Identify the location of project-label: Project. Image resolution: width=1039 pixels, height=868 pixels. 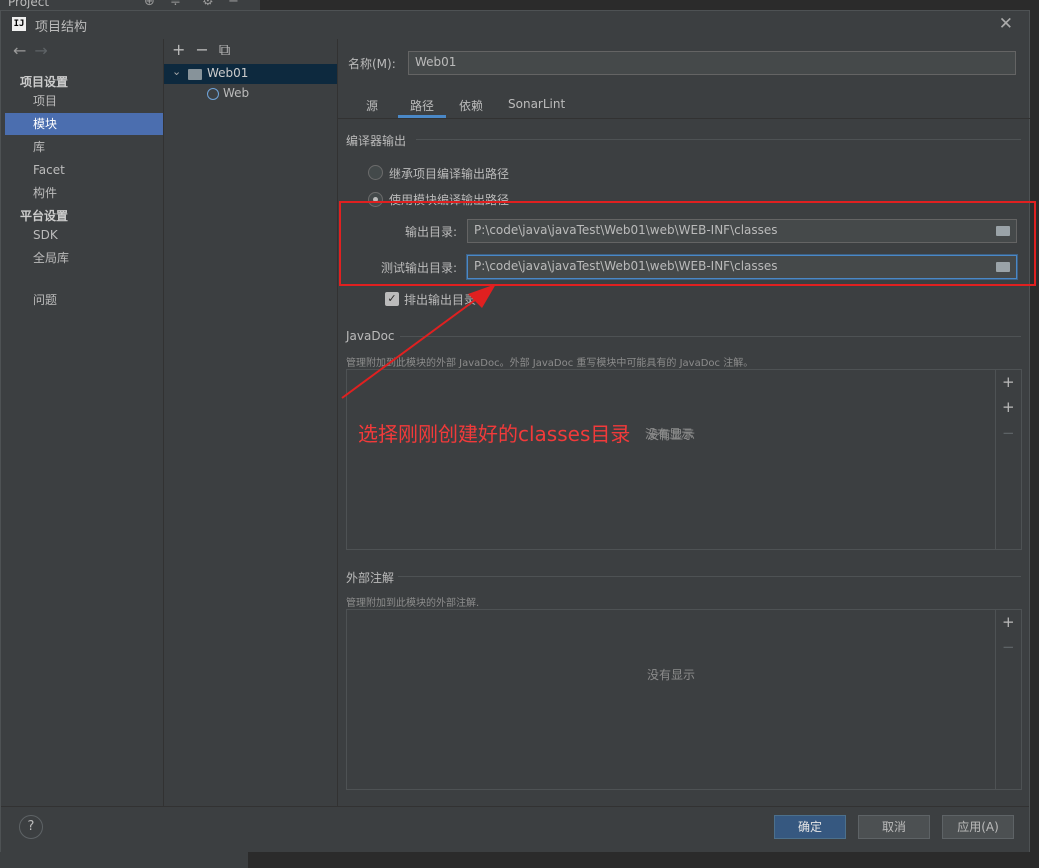
(29, 4).